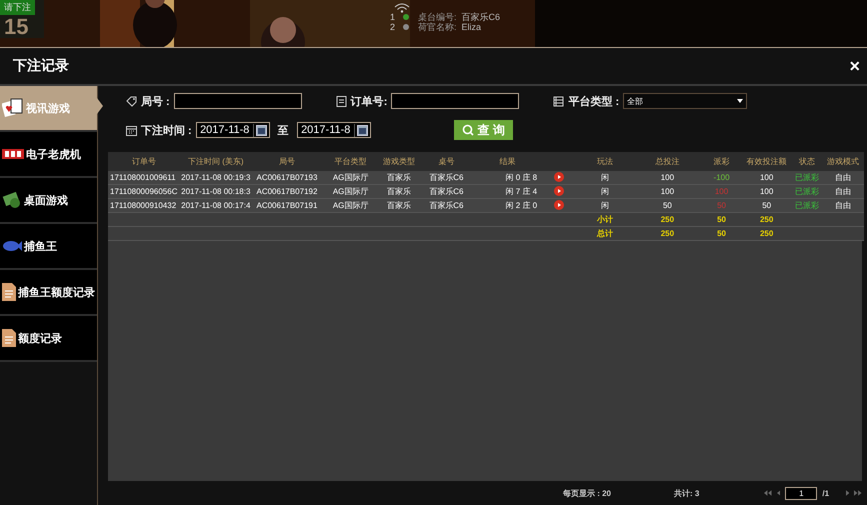  I want to click on table-cell: AC00617B07191, so click(287, 205).